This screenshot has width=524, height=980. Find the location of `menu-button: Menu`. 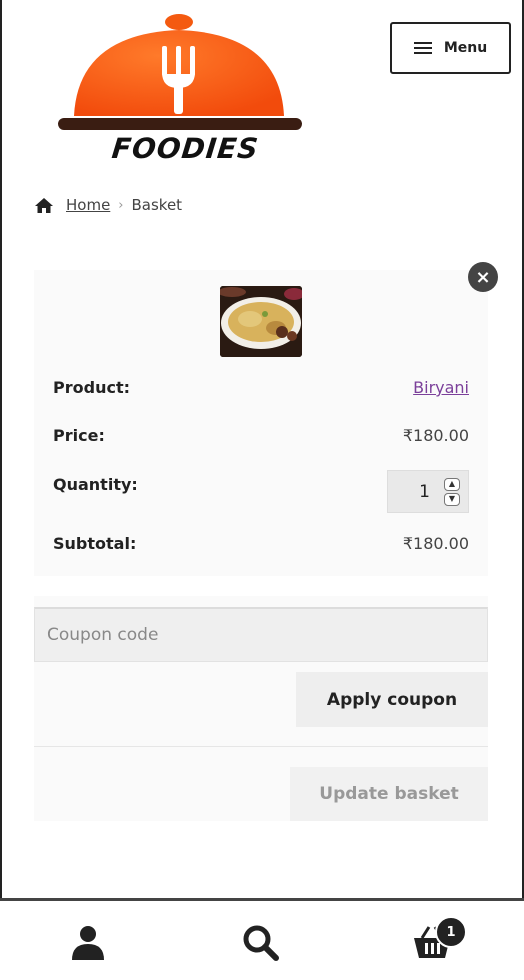

menu-button: Menu is located at coordinates (450, 48).